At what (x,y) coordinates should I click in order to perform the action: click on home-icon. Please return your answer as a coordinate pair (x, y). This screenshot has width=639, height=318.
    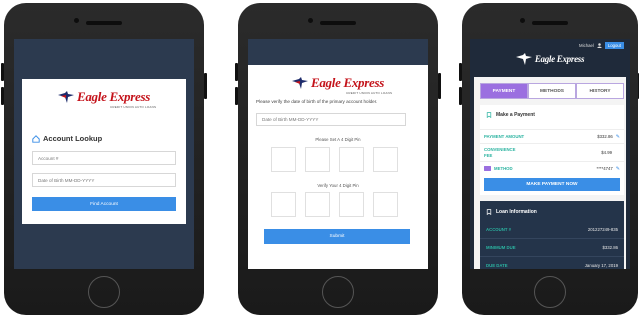
    Looking at the image, I should click on (36, 138).